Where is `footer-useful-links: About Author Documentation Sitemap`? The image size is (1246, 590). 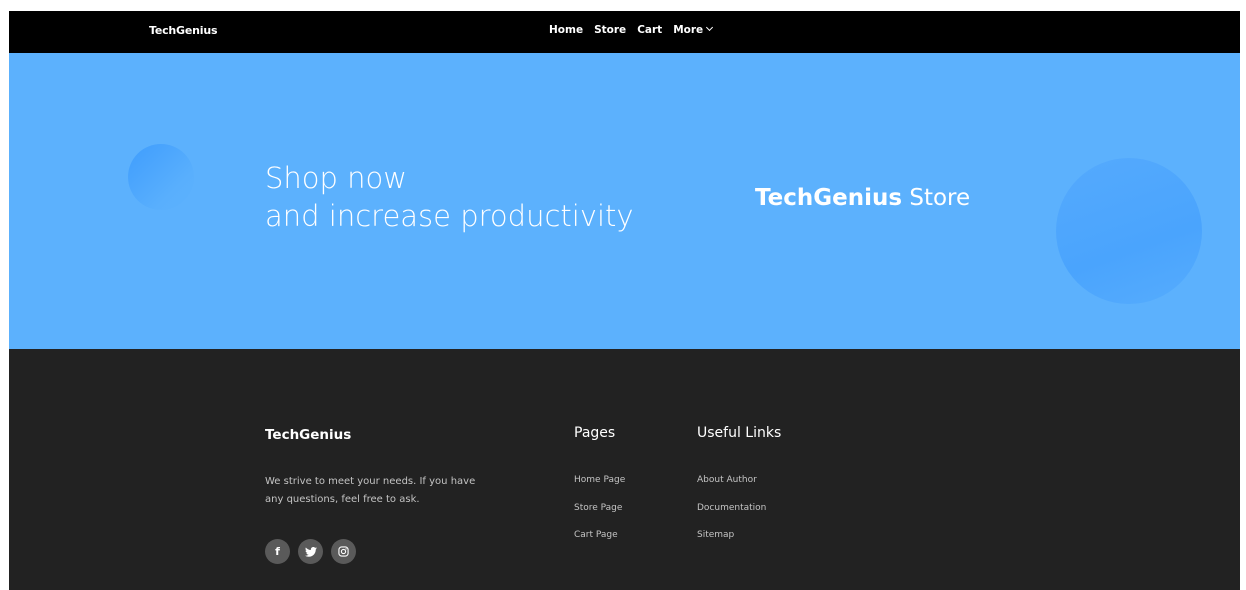 footer-useful-links: About Author Documentation Sitemap is located at coordinates (731, 516).